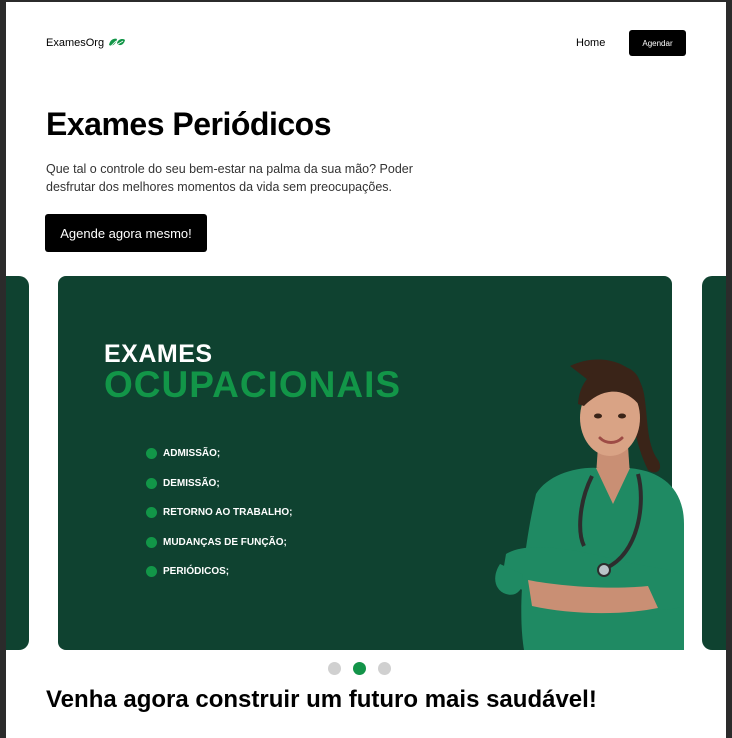  I want to click on carousel-next-slide, so click(714, 463).